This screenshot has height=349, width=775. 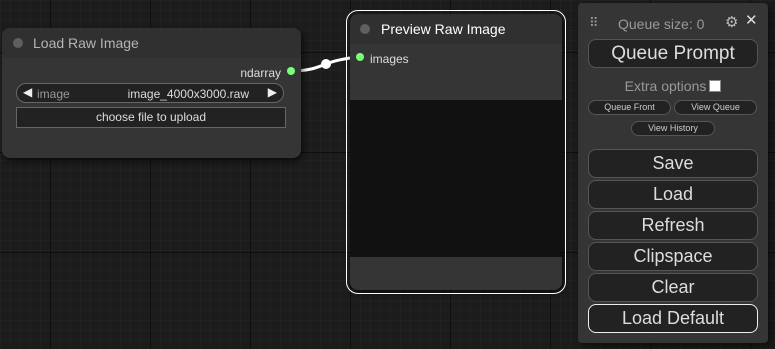 I want to click on node-title: Load Raw Image, so click(x=86, y=43).